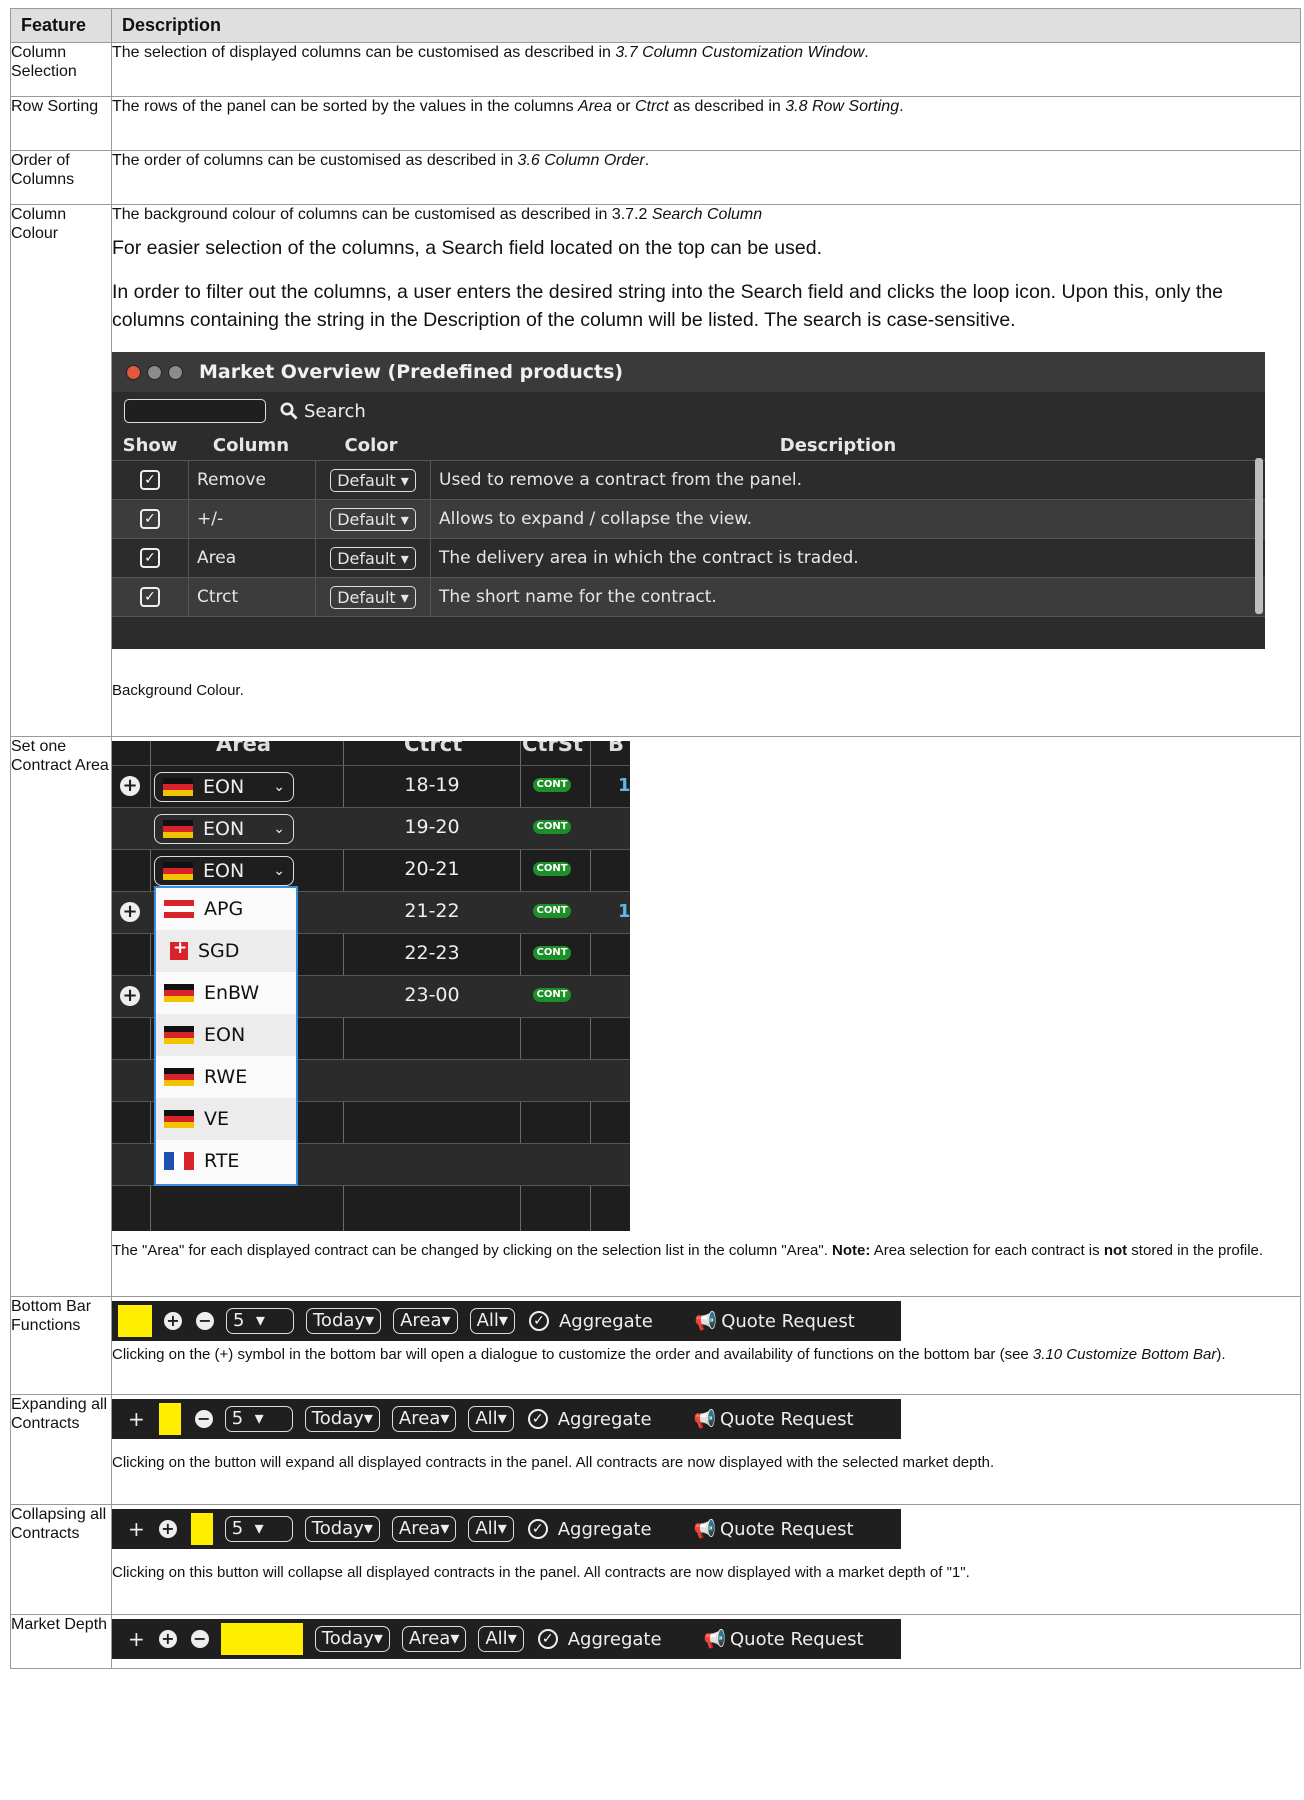  Describe the element at coordinates (179, 993) in the screenshot. I see `germany-flag-icon` at that location.